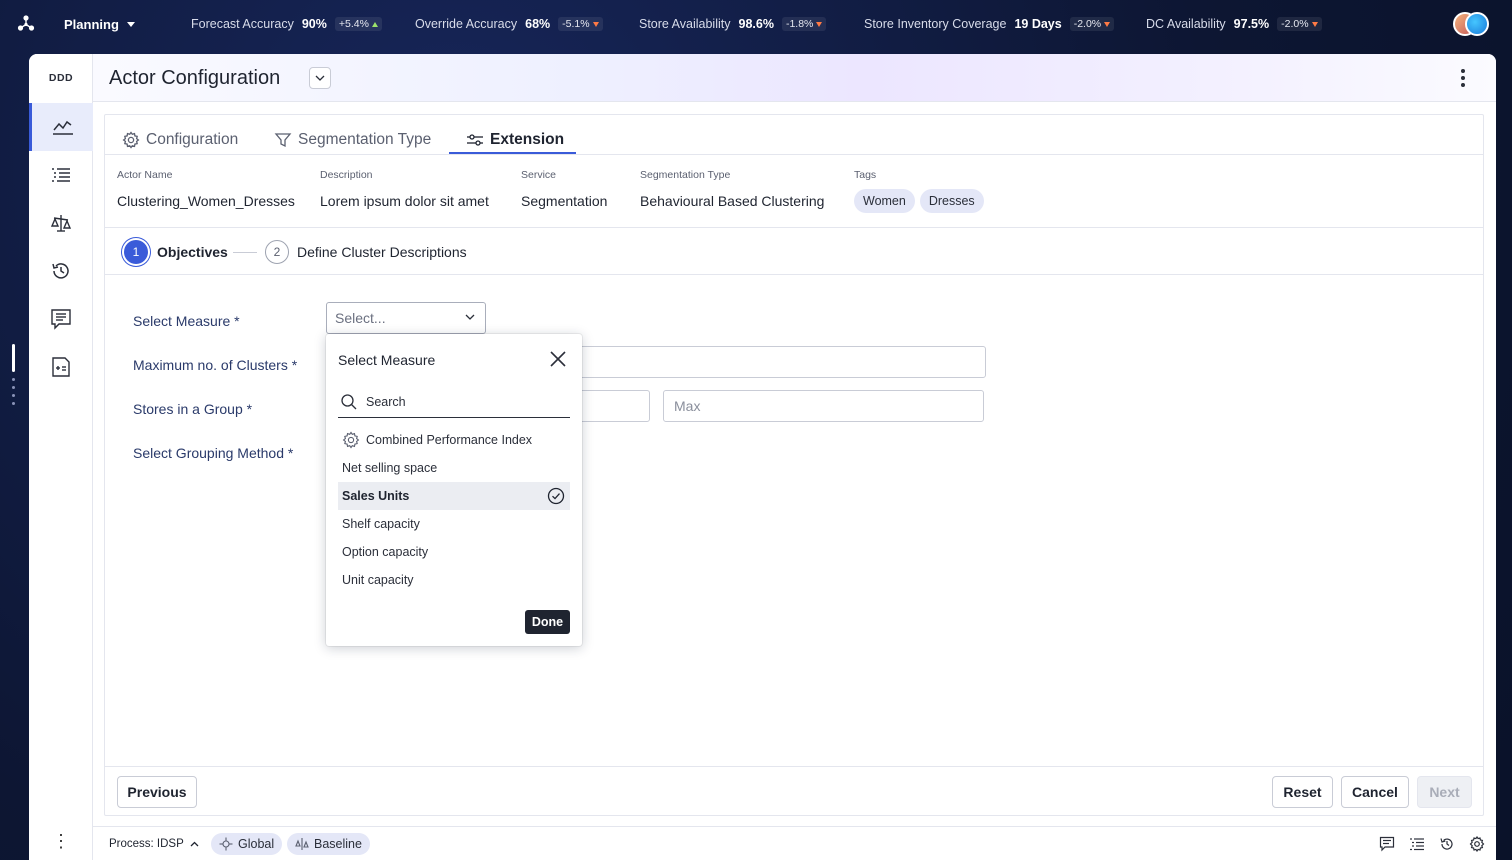 The width and height of the screenshot is (1512, 860). I want to click on app-logo-icon, so click(26, 24).